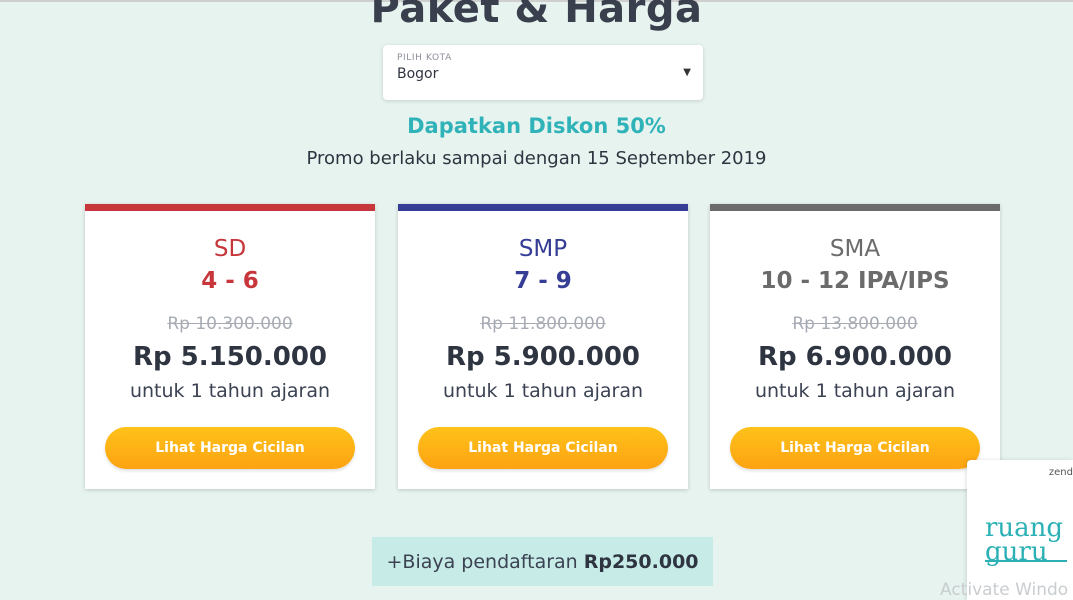 The width and height of the screenshot is (1073, 600). I want to click on widget-brand-text: zend, so click(1060, 472).